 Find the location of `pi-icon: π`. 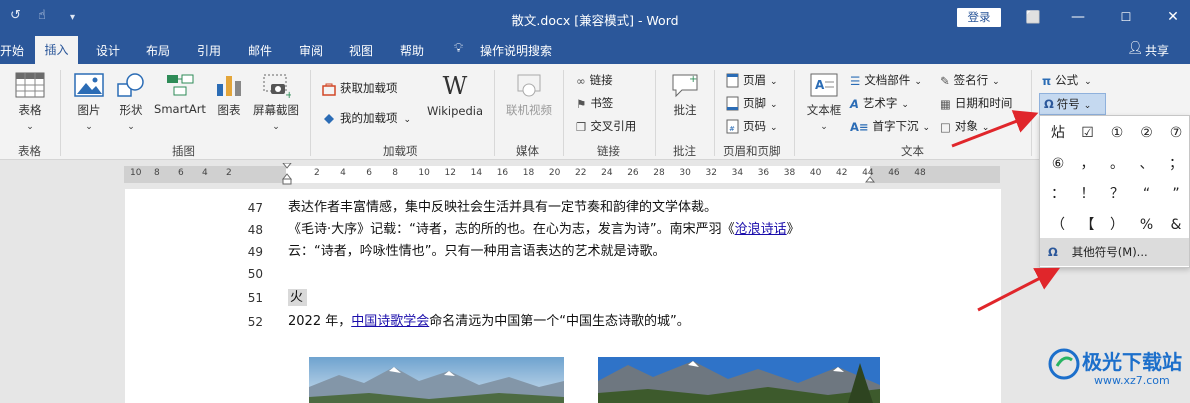

pi-icon: π is located at coordinates (1047, 80).